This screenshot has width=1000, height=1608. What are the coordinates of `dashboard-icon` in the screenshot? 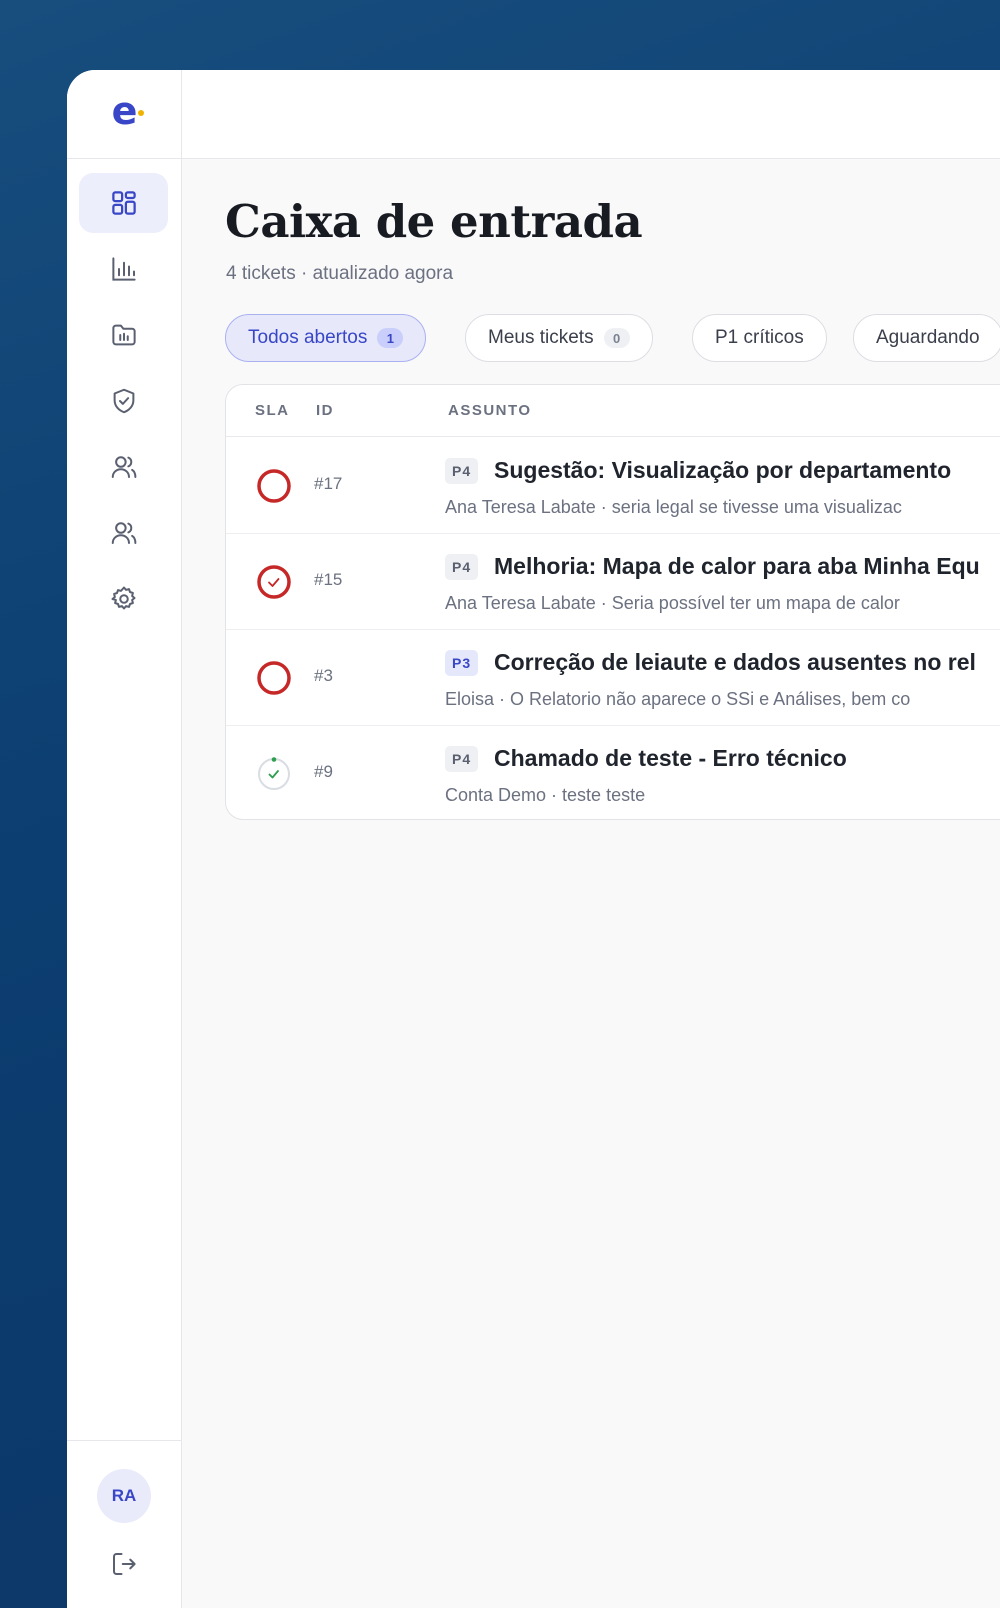 It's located at (123, 203).